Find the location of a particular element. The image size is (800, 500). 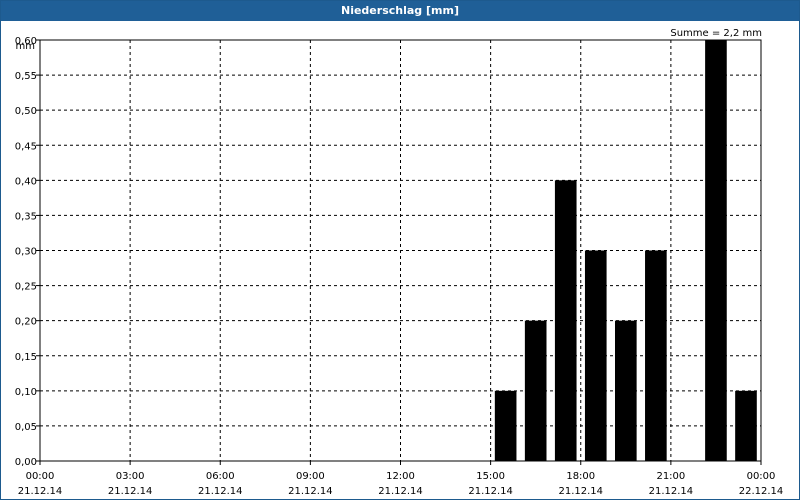

x-tick-time-label: 03:00 is located at coordinates (130, 476).